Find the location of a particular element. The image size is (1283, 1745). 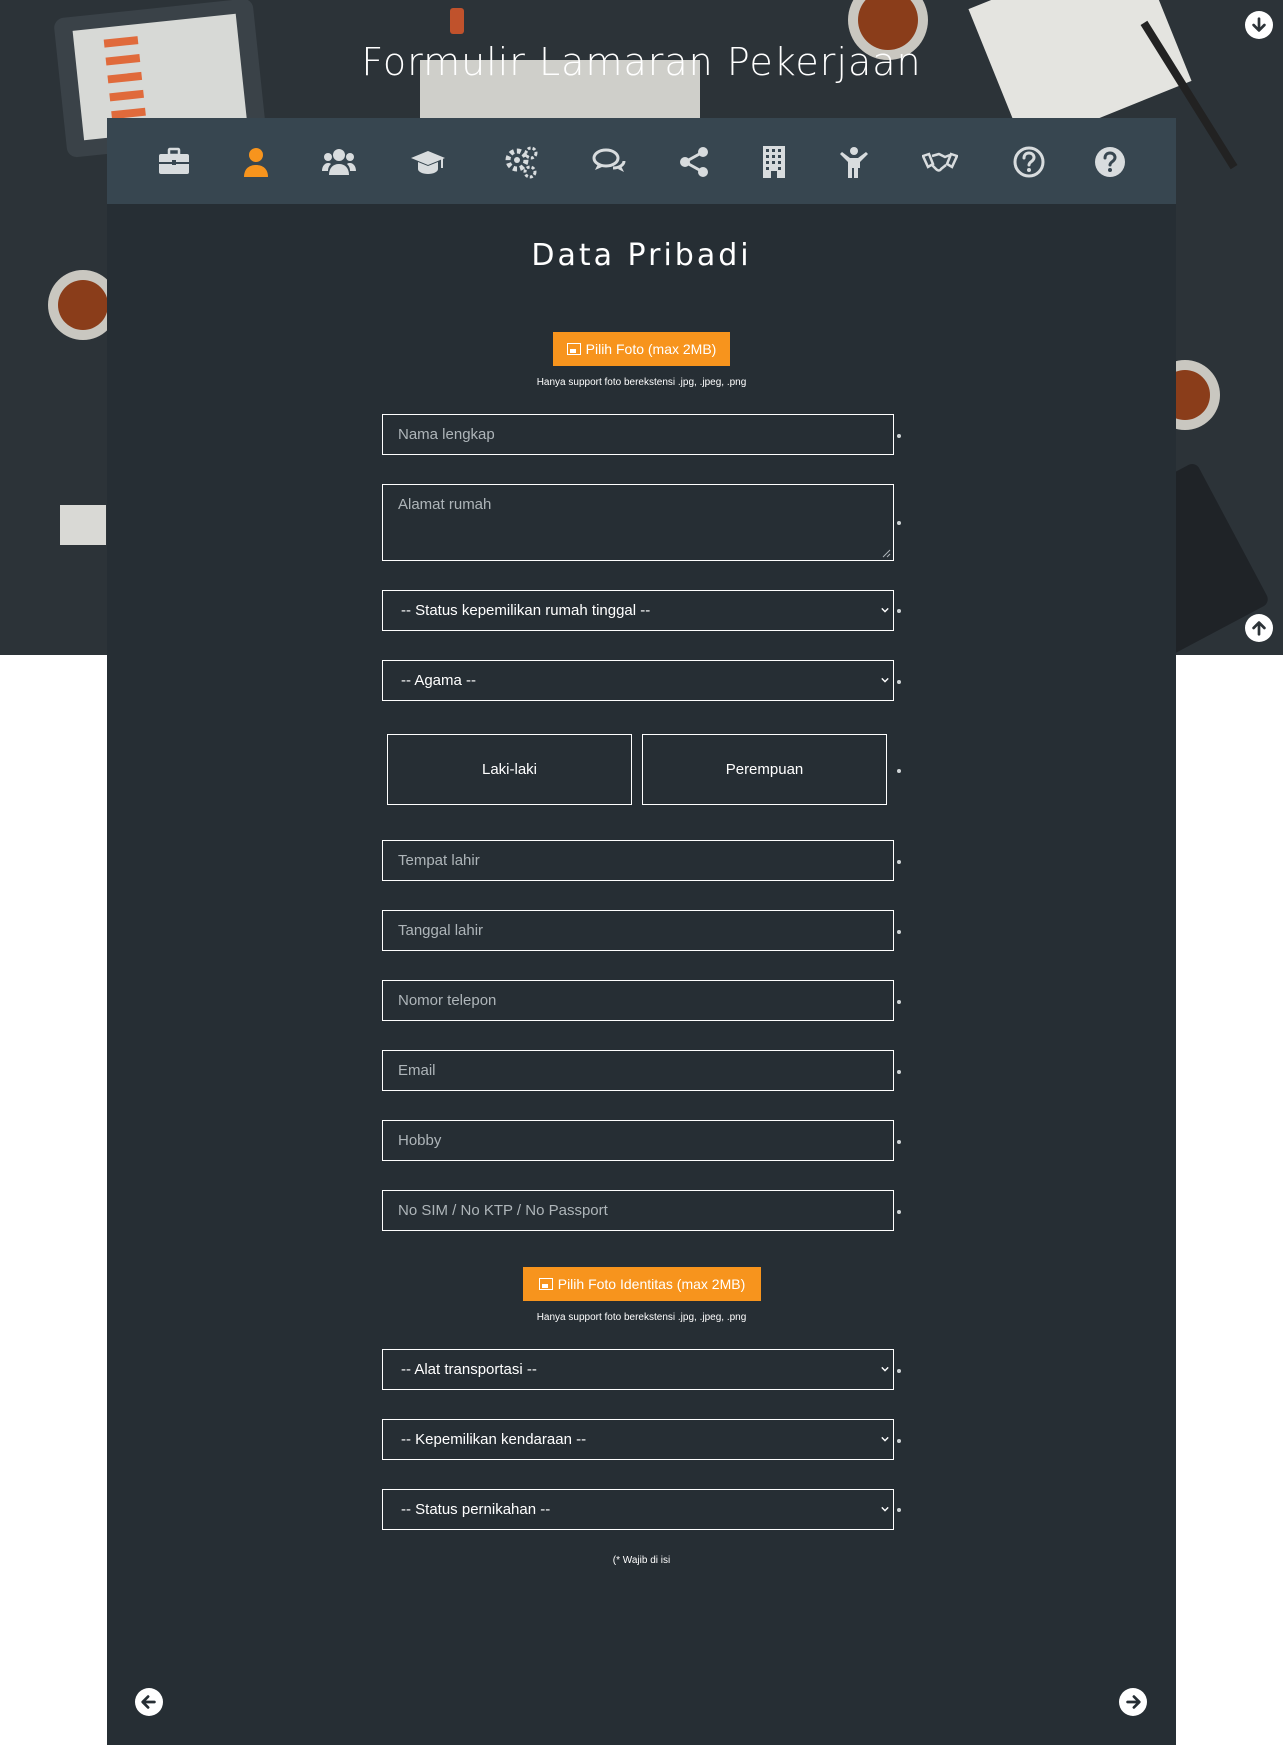

child-icon is located at coordinates (854, 162).